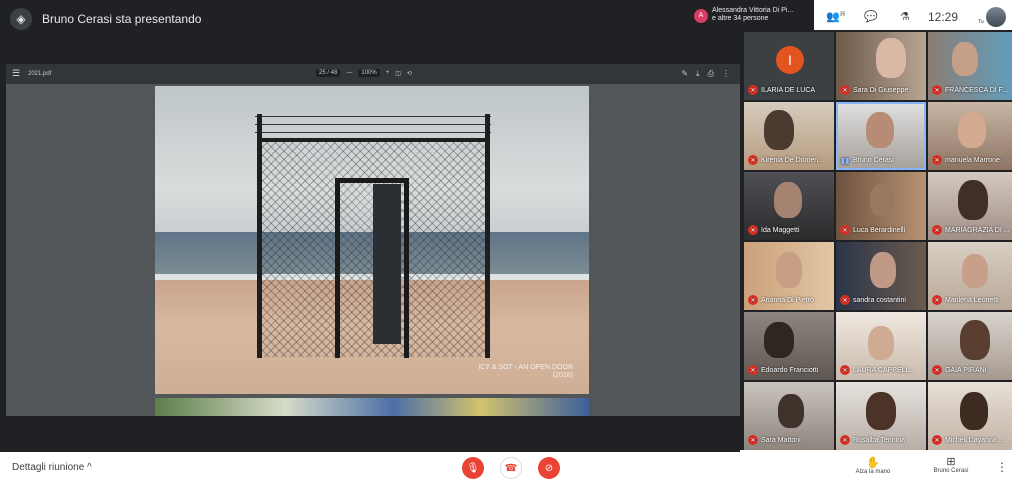  What do you see at coordinates (970, 276) in the screenshot?
I see `participant-tile: ✕ Marilena Leonetti` at bounding box center [970, 276].